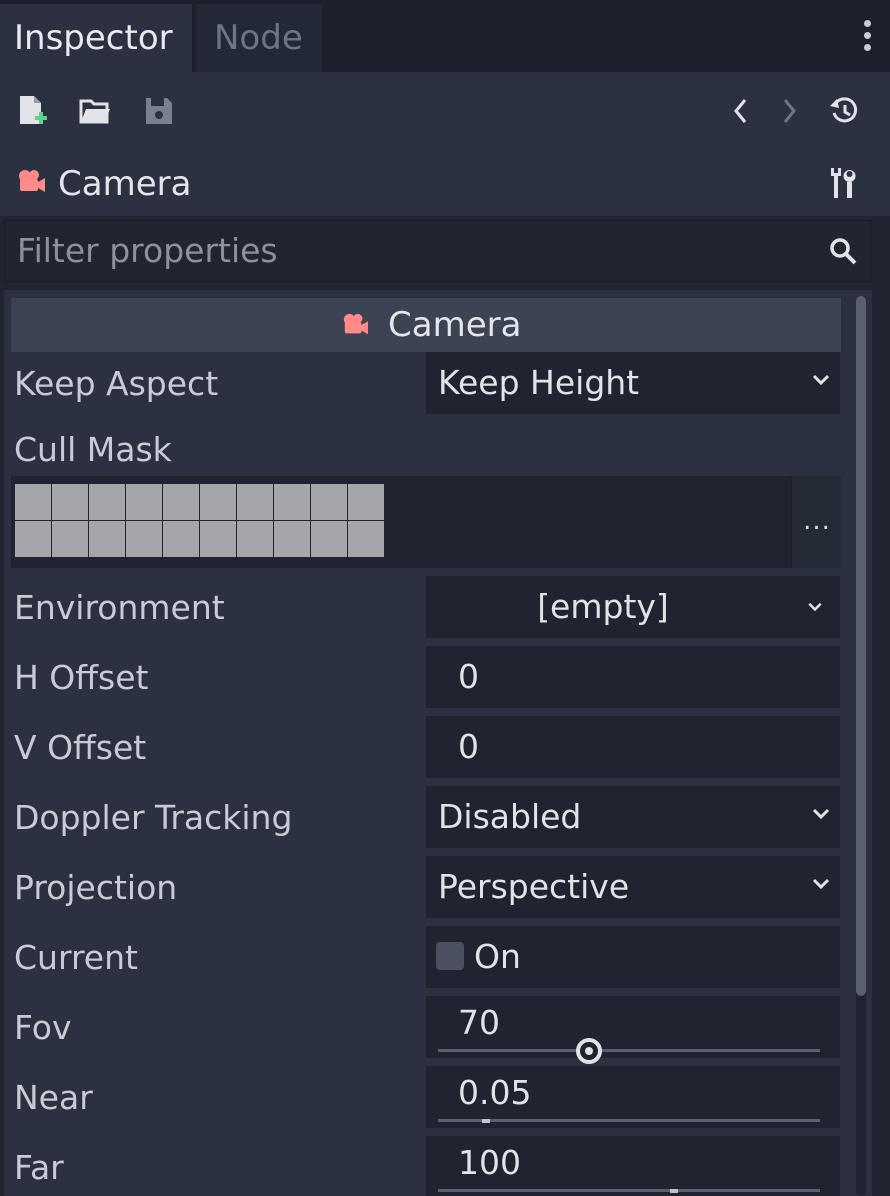 Image resolution: width=890 pixels, height=1196 pixels. What do you see at coordinates (633, 747) in the screenshot?
I see `v-offset-spinbox: 0` at bounding box center [633, 747].